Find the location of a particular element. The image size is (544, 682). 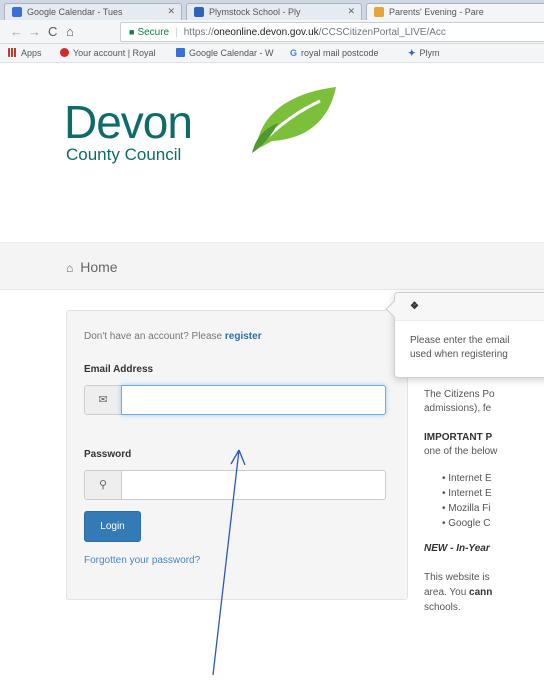

browser-tab-plymstock-school: Plymstock School - Ply ✕ is located at coordinates (274, 11).